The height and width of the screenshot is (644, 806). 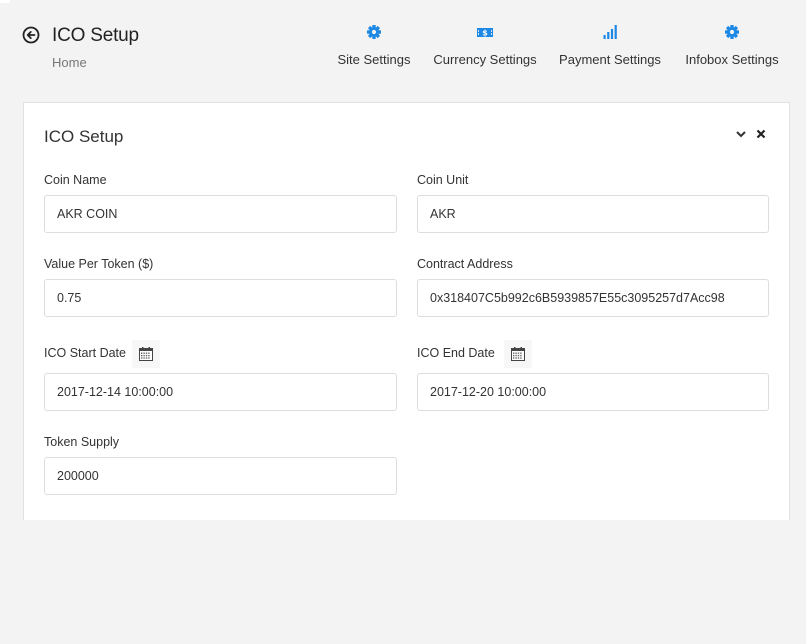 What do you see at coordinates (69, 62) in the screenshot?
I see `breadcrumb-home: Home` at bounding box center [69, 62].